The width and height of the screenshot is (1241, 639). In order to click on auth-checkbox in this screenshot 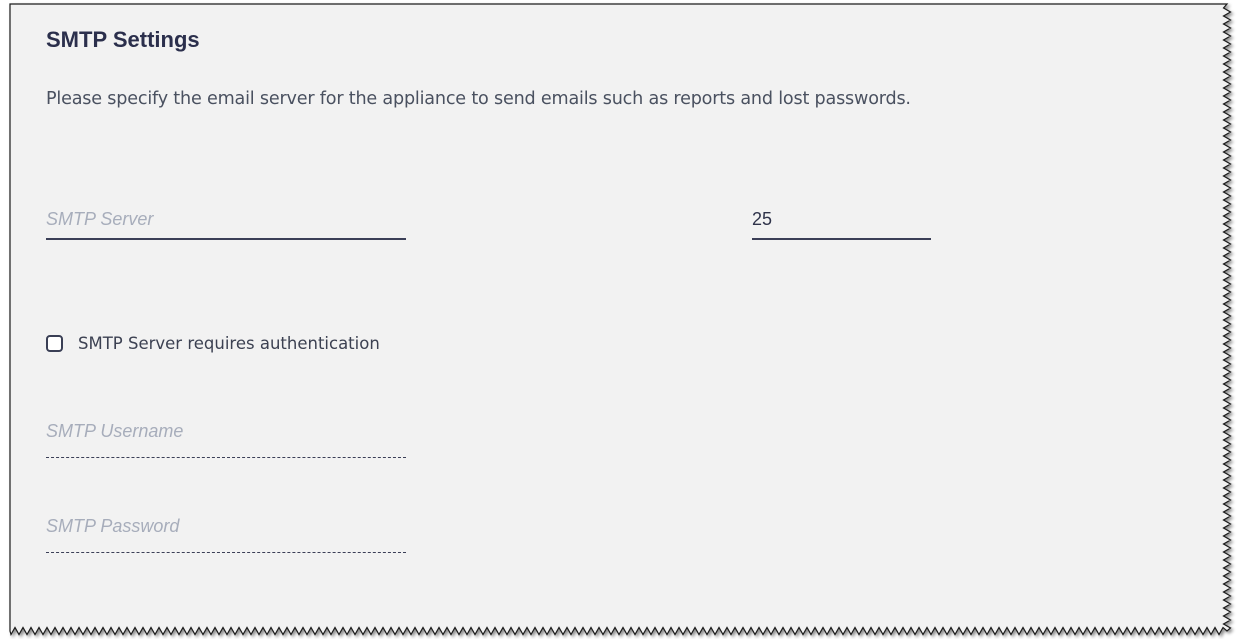, I will do `click(54, 343)`.